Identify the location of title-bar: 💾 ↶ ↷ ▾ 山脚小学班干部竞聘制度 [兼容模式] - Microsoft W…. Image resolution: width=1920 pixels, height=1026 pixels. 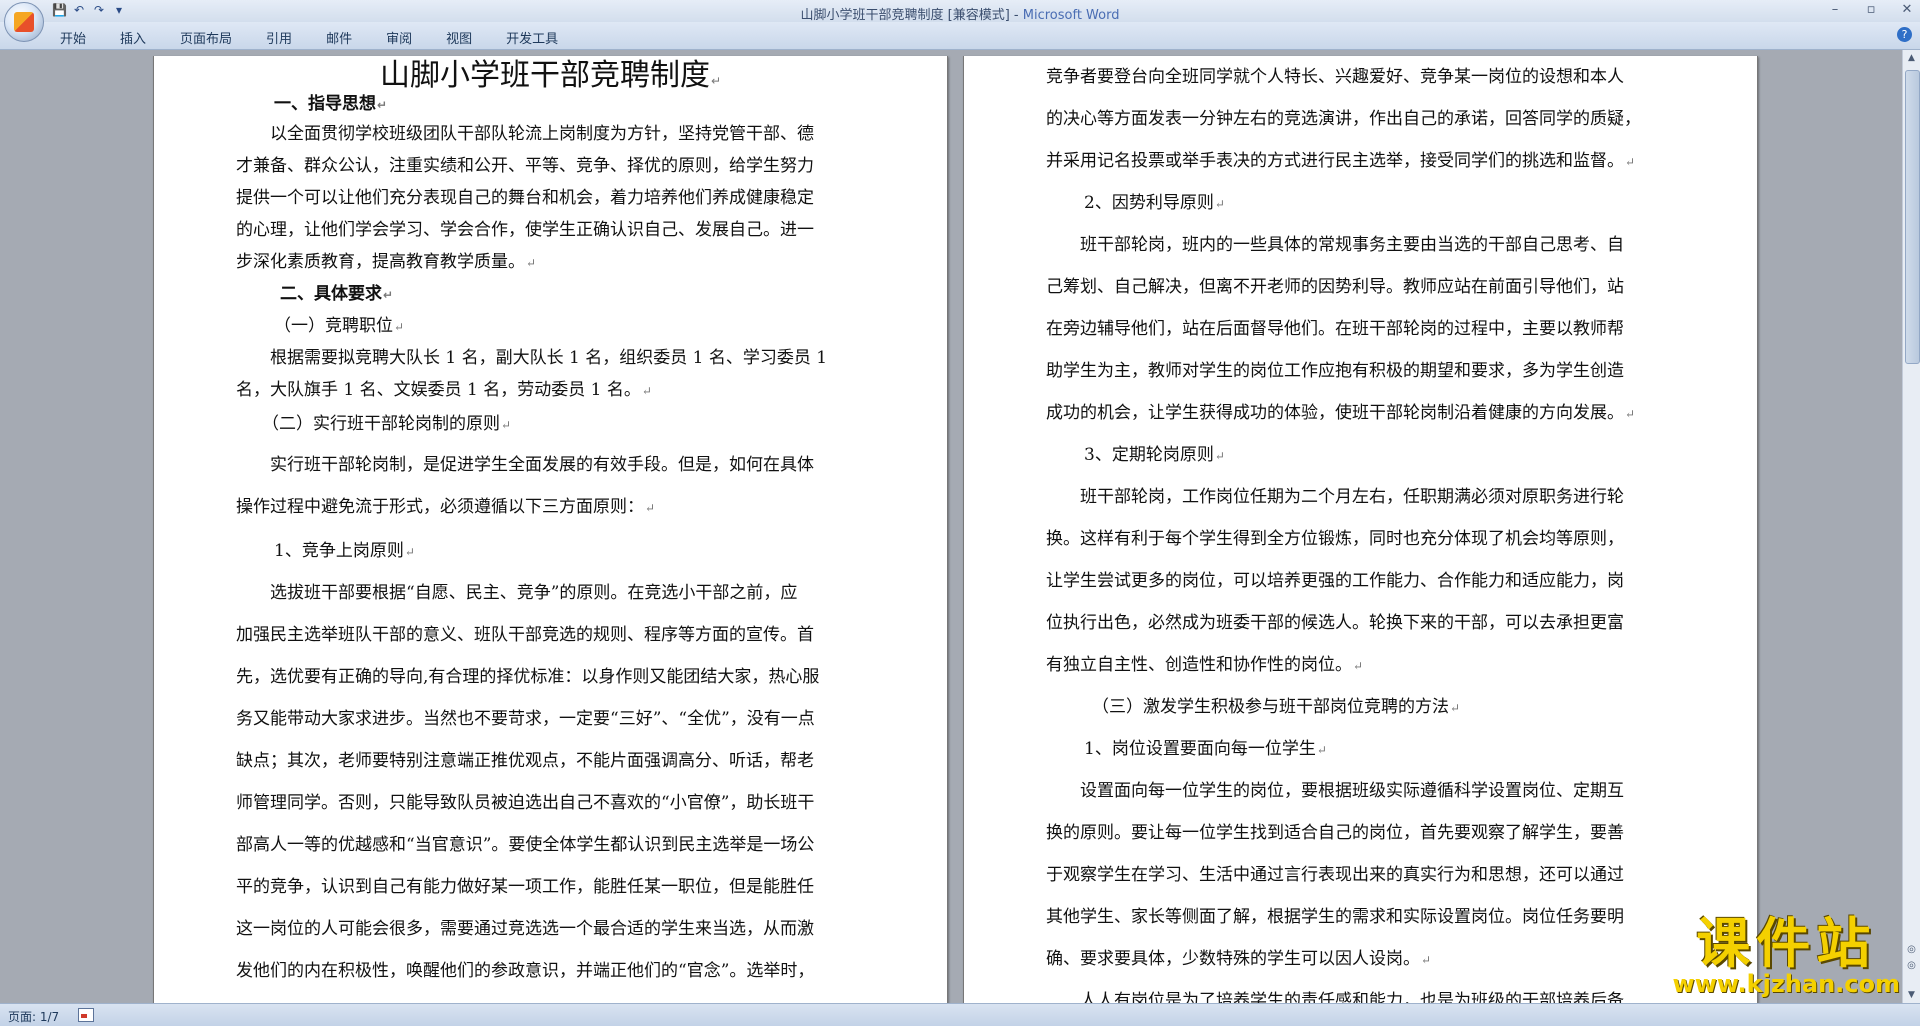
(960, 11).